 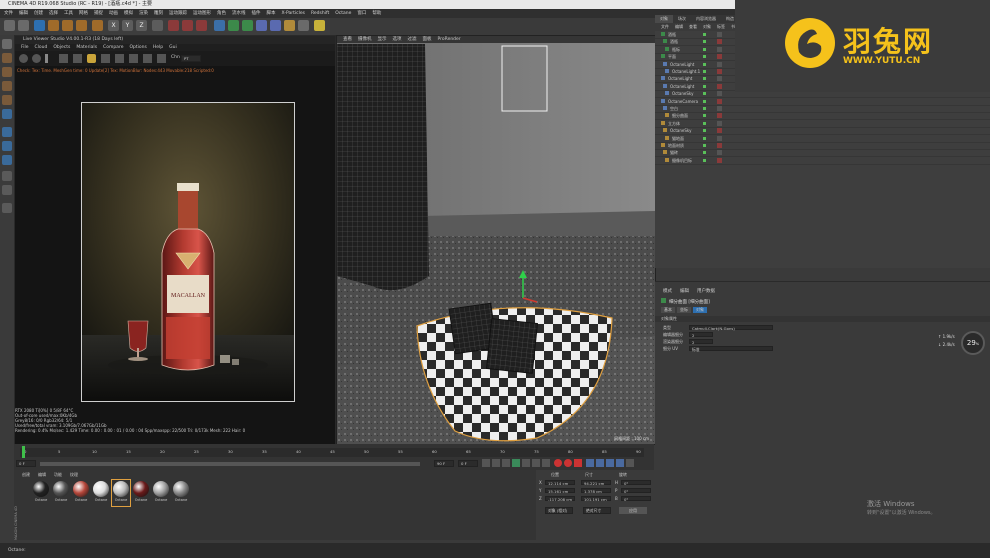 I want to click on rotate-tool-icon, so click(x=81, y=25).